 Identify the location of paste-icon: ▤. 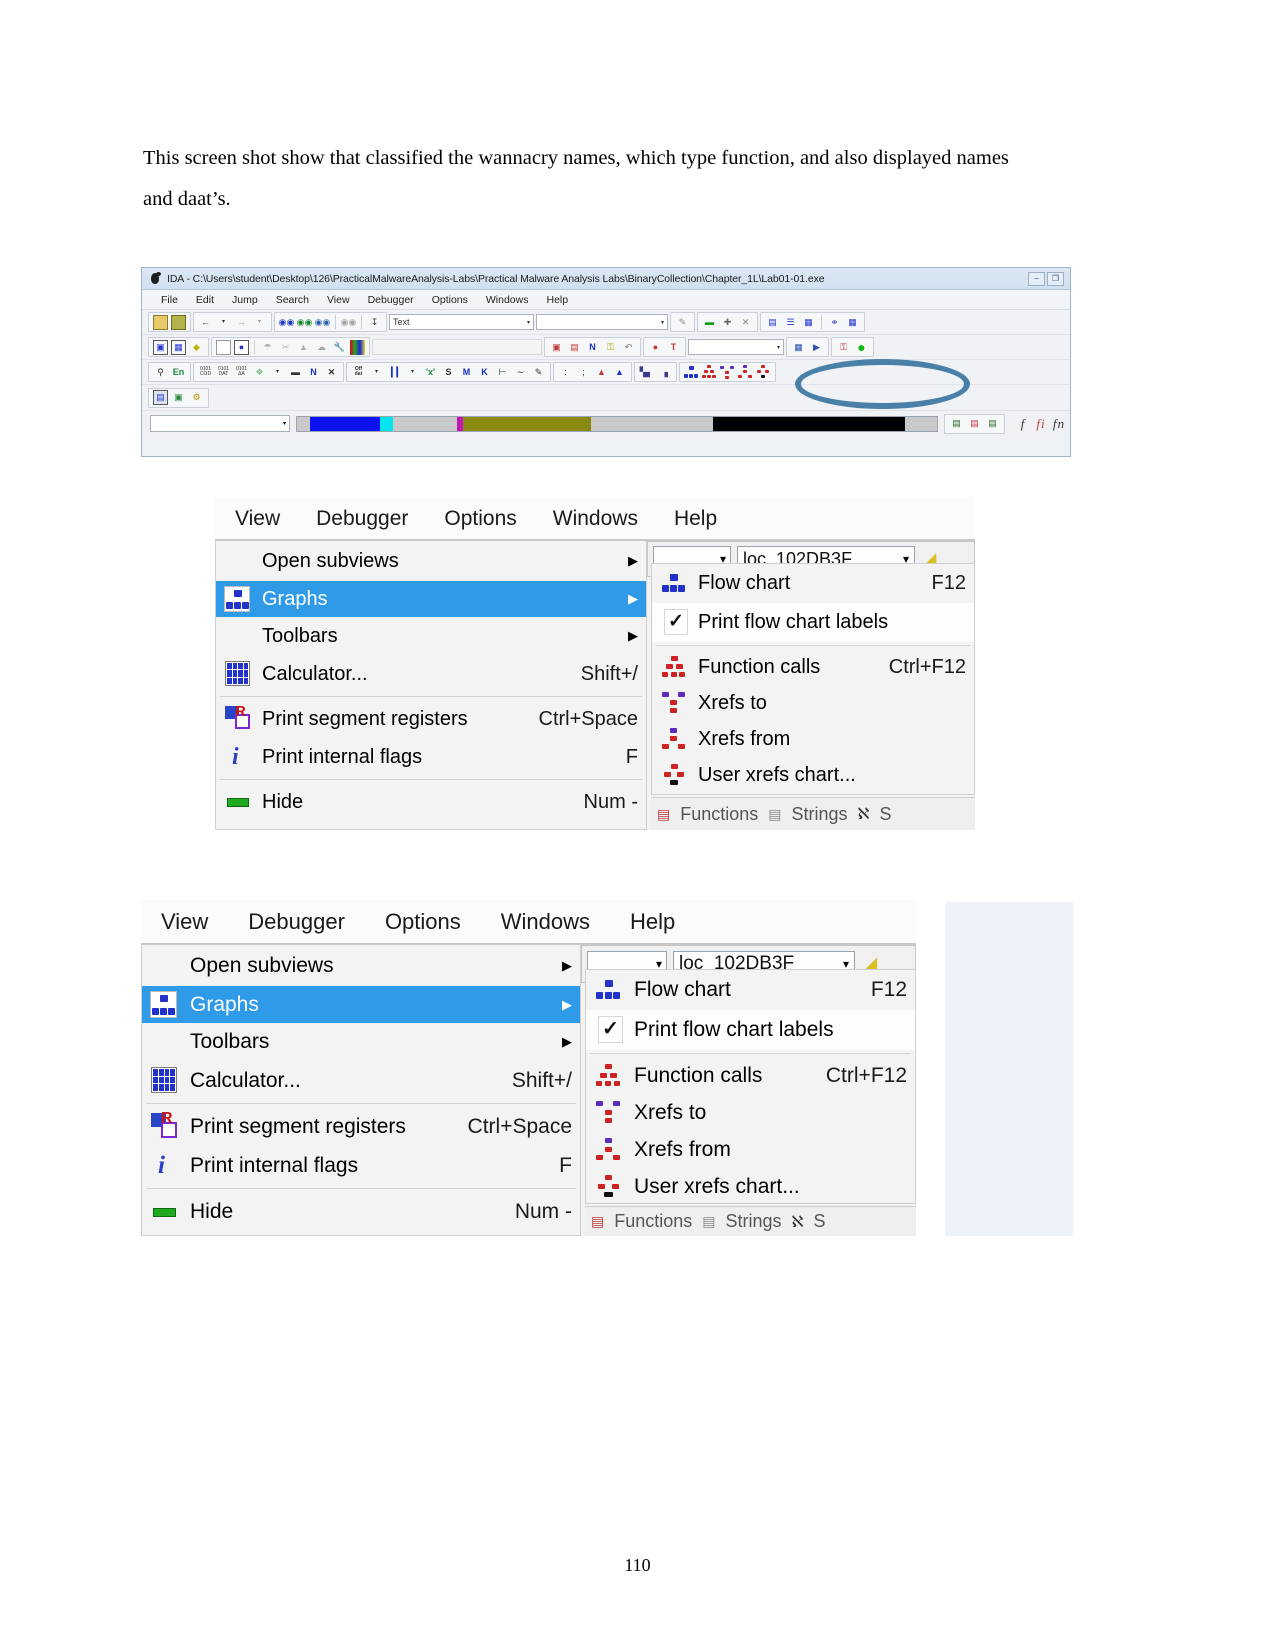
(574, 347).